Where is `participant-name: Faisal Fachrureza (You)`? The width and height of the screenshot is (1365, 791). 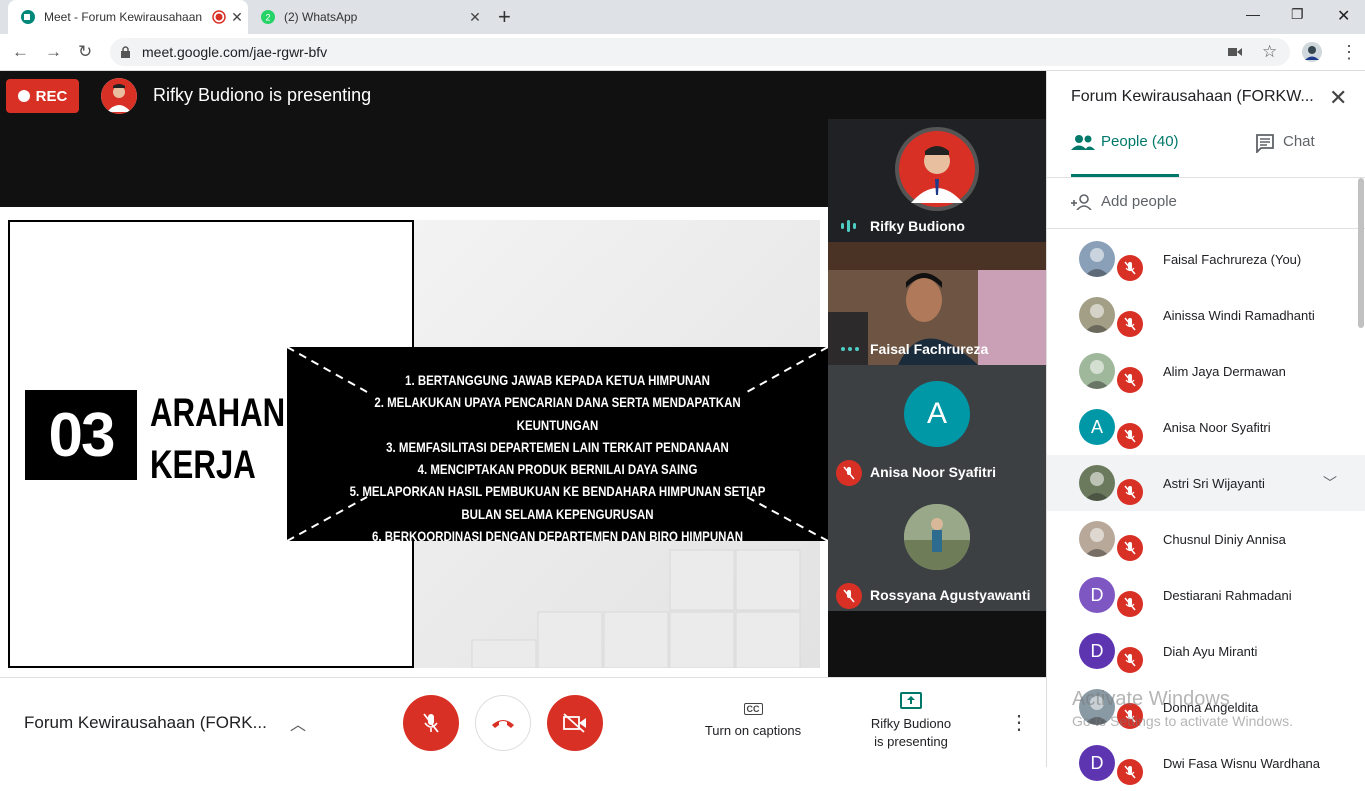
participant-name: Faisal Fachrureza (You) is located at coordinates (1232, 259).